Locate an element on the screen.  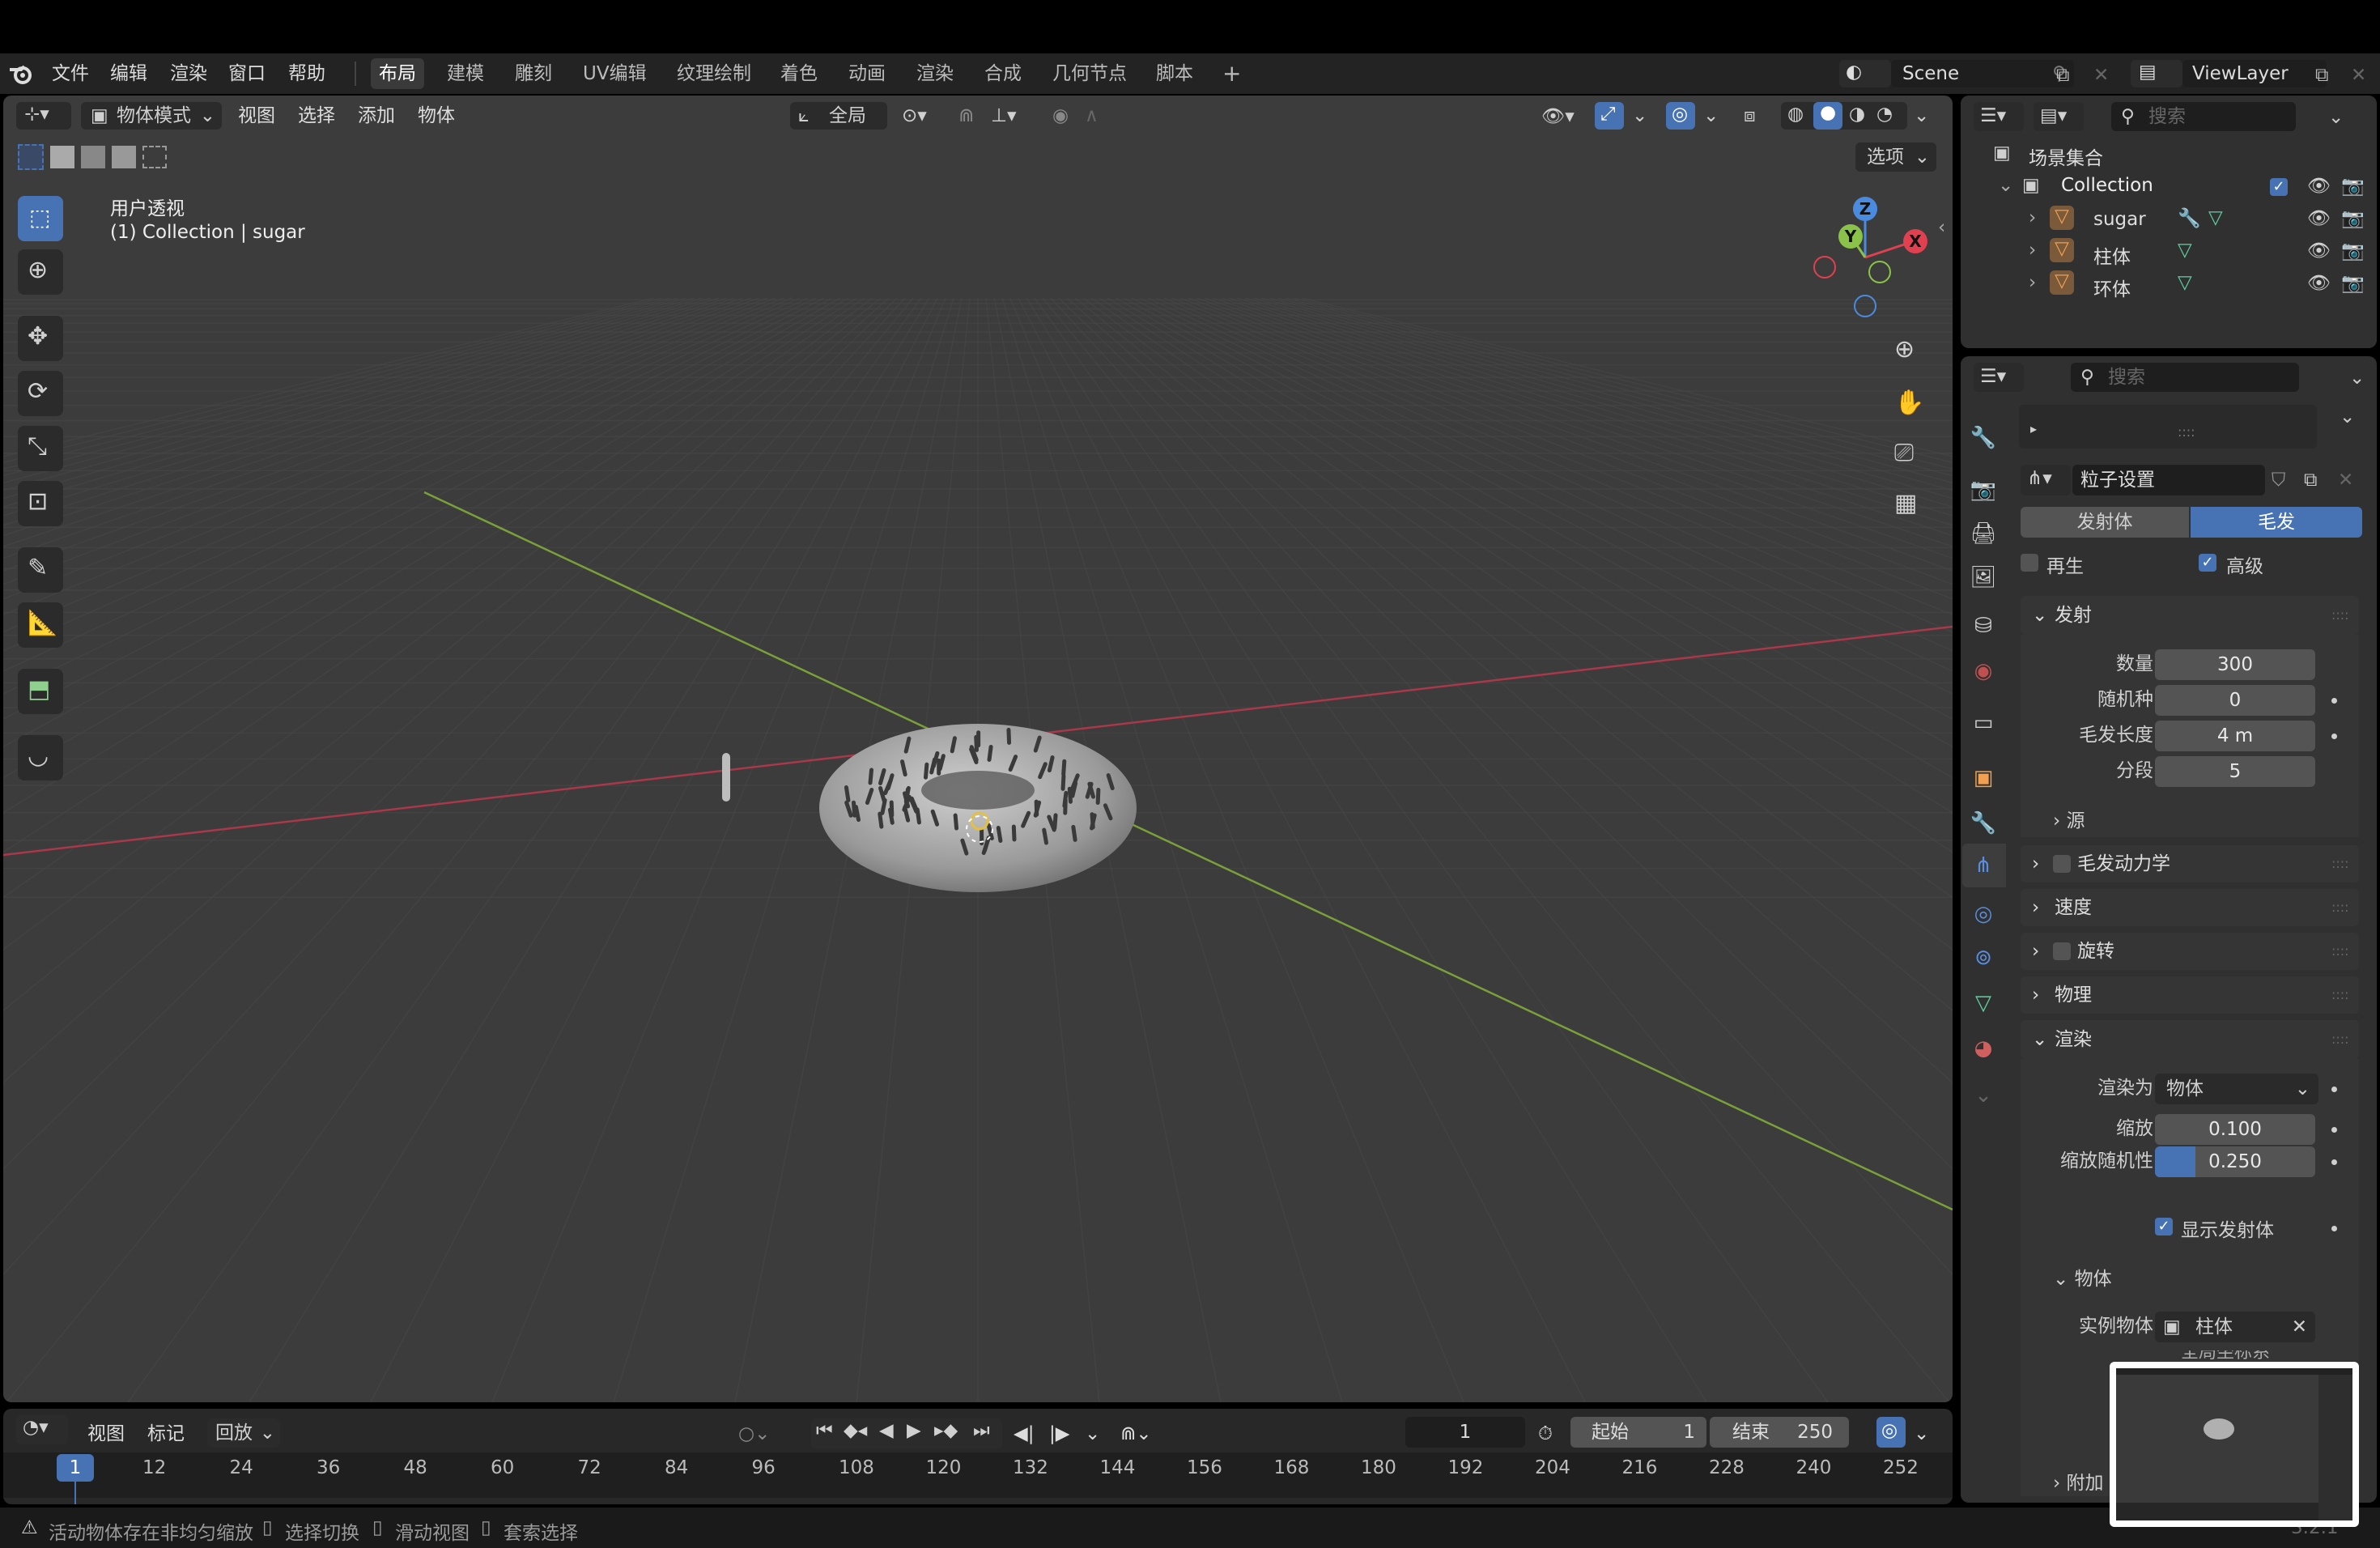
modifier-wrench-icon: 🔧 is located at coordinates (2190, 218).